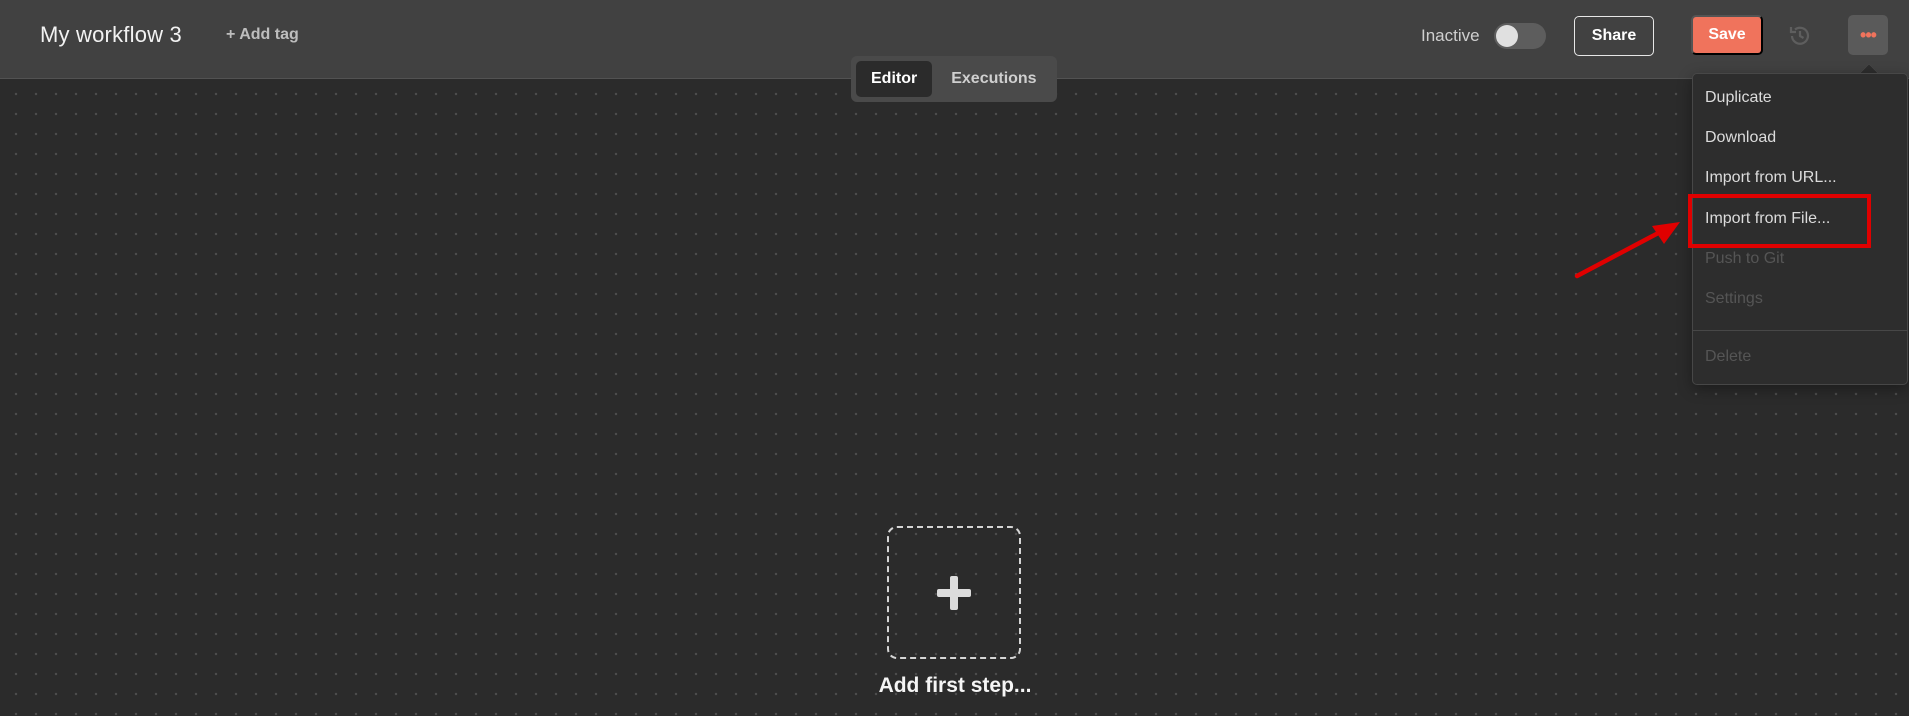  I want to click on plus-icon, so click(954, 592).